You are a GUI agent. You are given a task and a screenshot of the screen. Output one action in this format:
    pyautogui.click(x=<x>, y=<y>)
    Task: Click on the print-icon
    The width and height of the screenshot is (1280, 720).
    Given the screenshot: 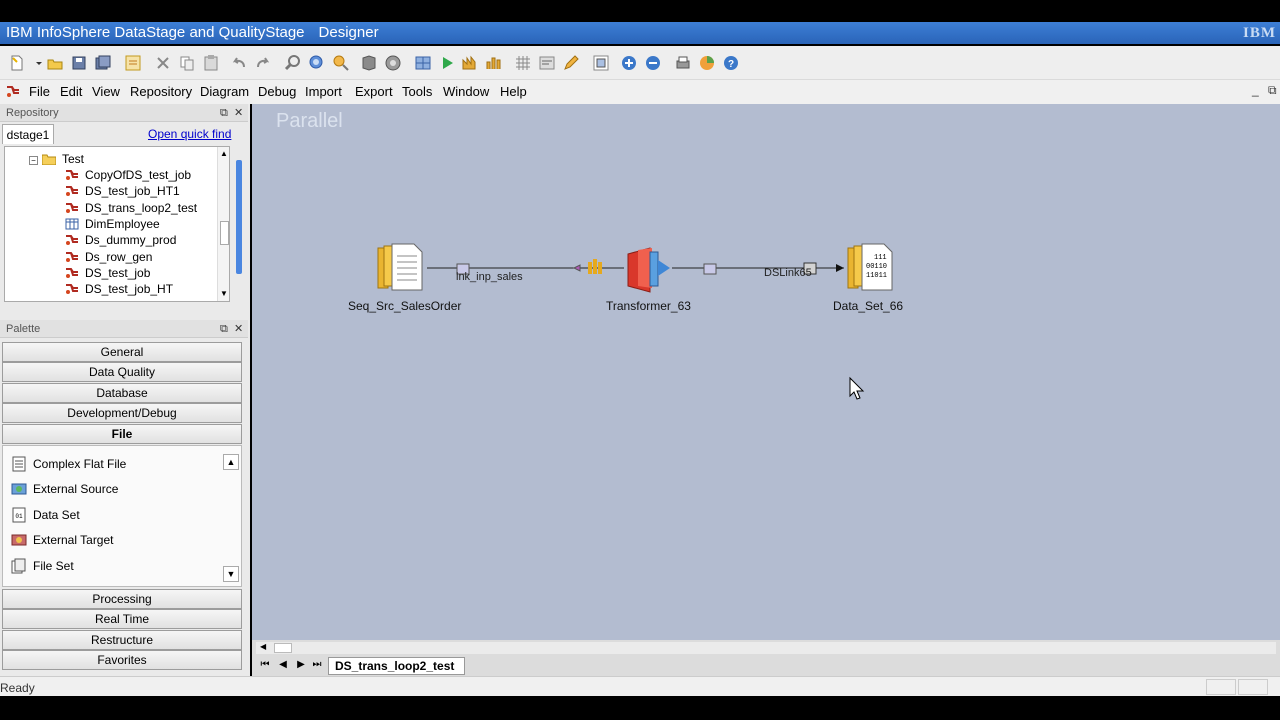 What is the action you would take?
    pyautogui.click(x=683, y=63)
    